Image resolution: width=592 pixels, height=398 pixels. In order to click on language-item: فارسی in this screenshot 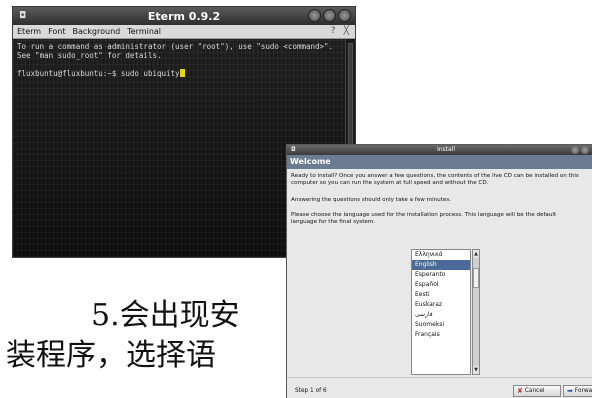, I will do `click(441, 315)`.